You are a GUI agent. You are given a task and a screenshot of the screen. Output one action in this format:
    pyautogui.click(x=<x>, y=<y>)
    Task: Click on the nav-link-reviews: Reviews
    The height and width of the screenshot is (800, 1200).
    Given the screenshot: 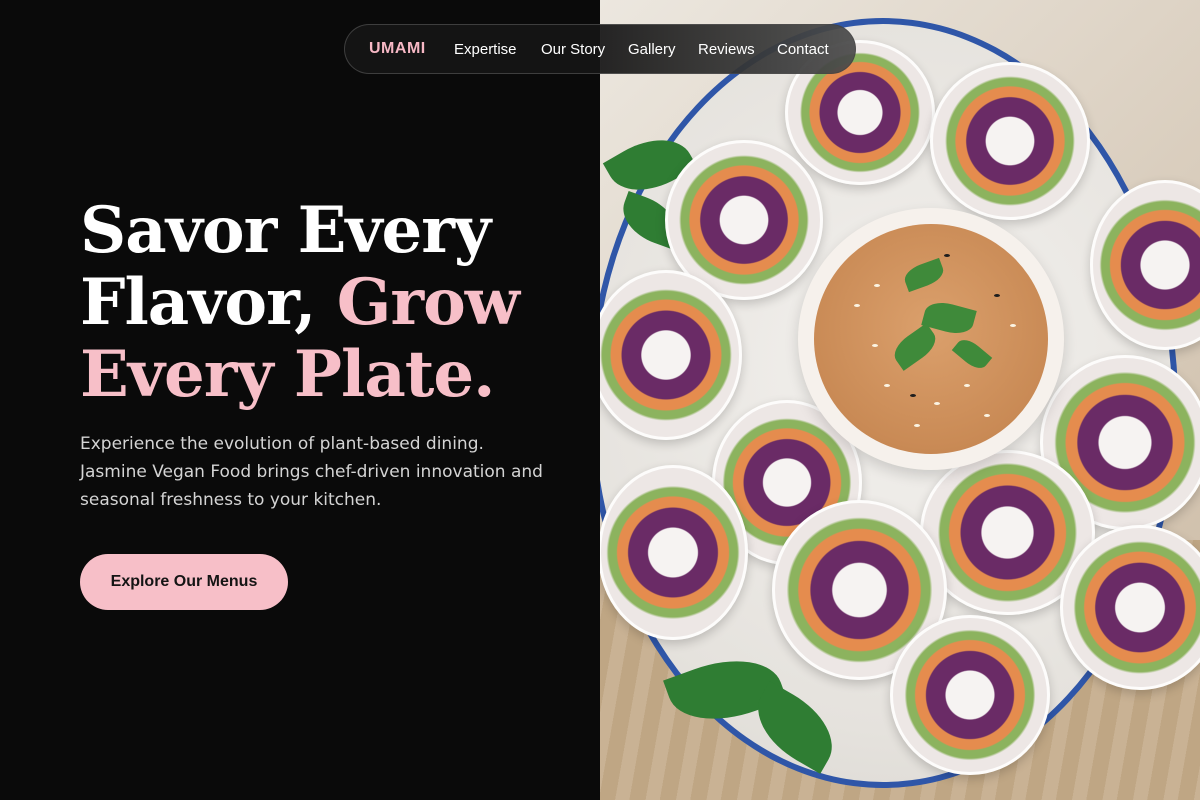 What is the action you would take?
    pyautogui.click(x=726, y=49)
    